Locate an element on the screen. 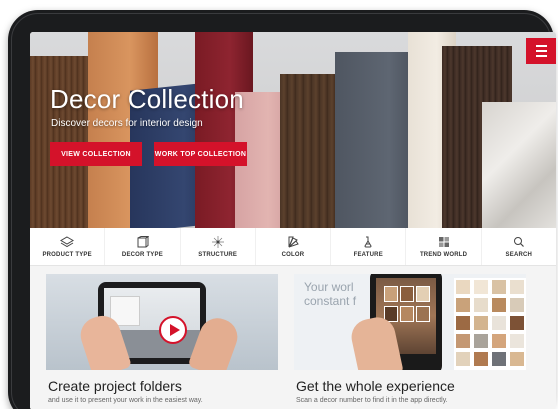  image-caption-line: constant f is located at coordinates (330, 301).